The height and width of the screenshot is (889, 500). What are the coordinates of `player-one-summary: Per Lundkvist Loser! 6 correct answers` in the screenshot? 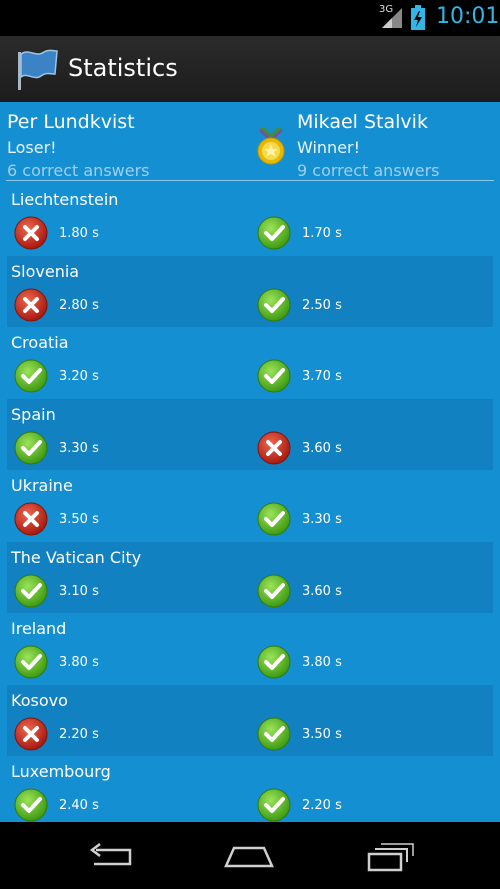 It's located at (78, 145).